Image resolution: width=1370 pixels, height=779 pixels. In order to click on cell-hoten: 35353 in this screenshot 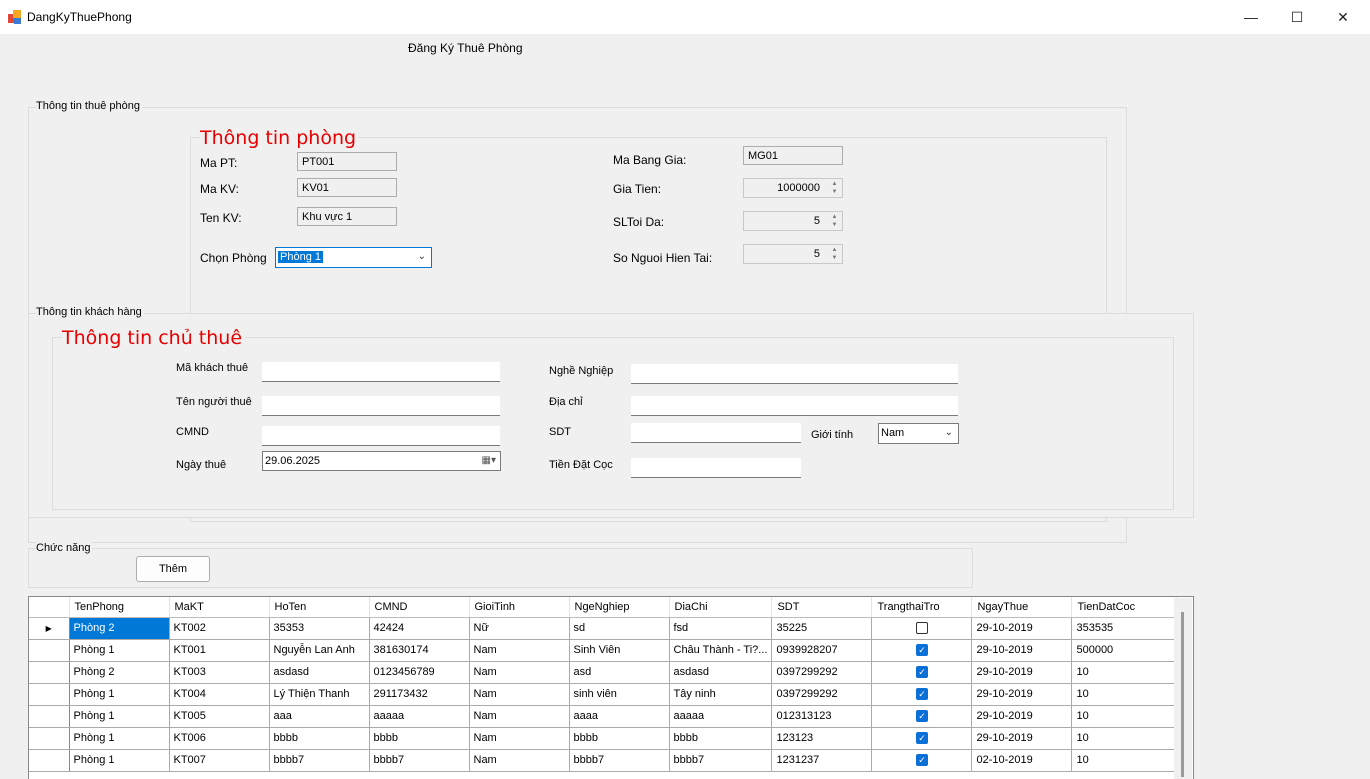, I will do `click(319, 628)`.